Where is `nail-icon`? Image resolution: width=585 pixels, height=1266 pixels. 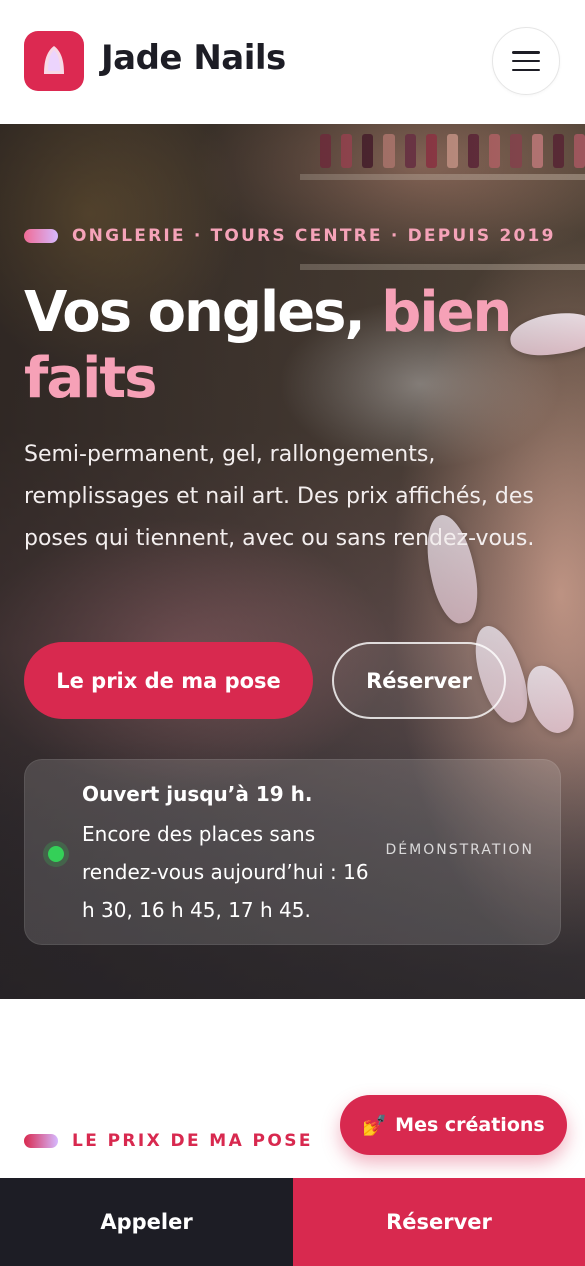 nail-icon is located at coordinates (54, 60).